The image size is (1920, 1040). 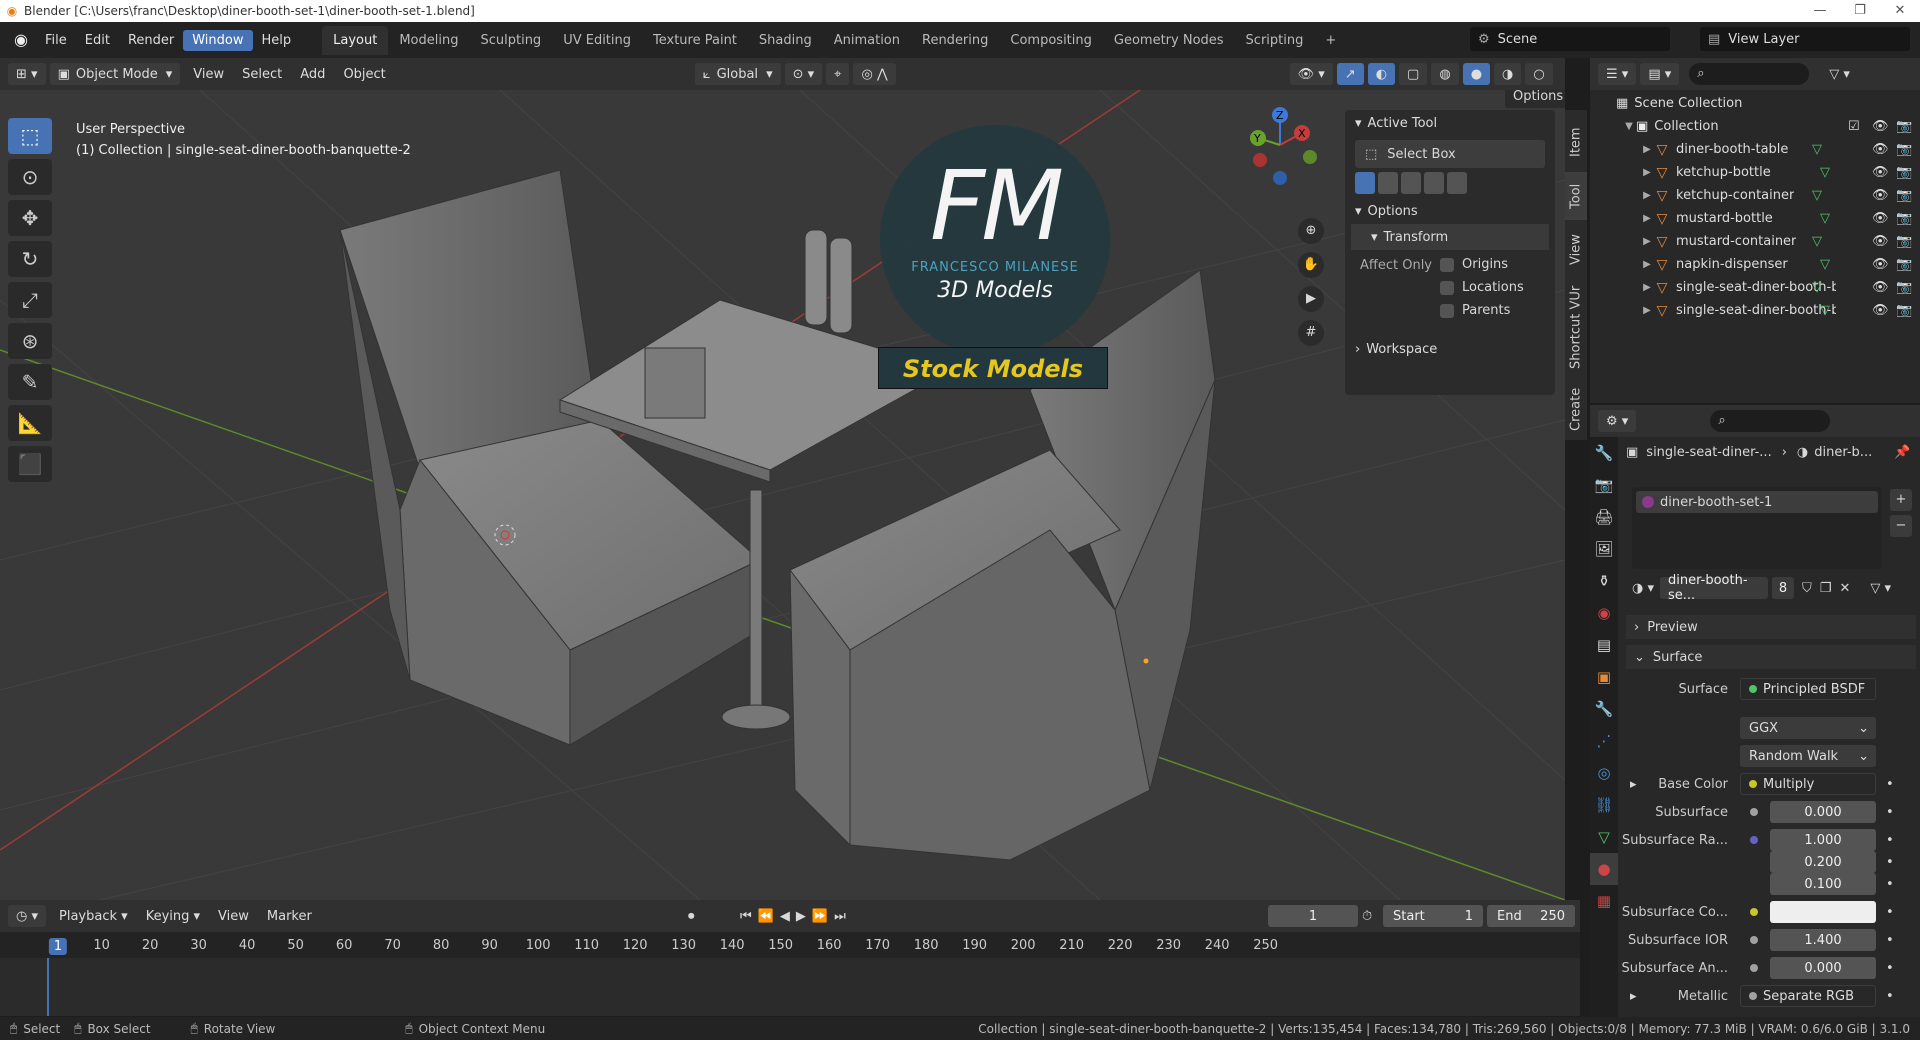 What do you see at coordinates (1450, 349) in the screenshot?
I see `workspace-header: › Workspace` at bounding box center [1450, 349].